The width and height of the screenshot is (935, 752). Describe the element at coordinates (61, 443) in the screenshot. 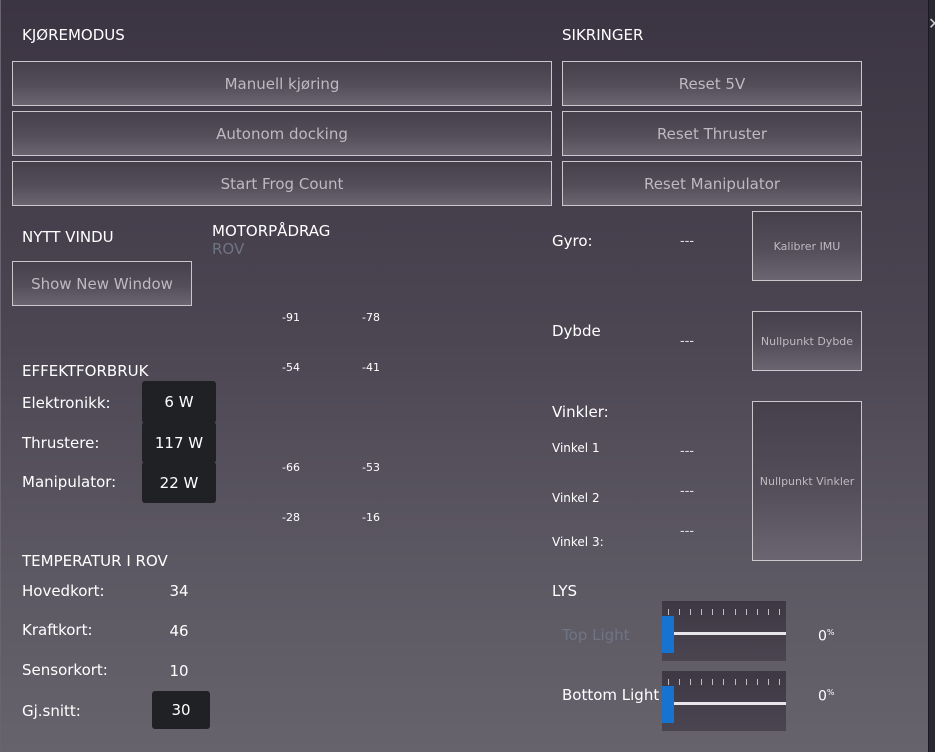

I see `thrustere-label: Thrustere:` at that location.